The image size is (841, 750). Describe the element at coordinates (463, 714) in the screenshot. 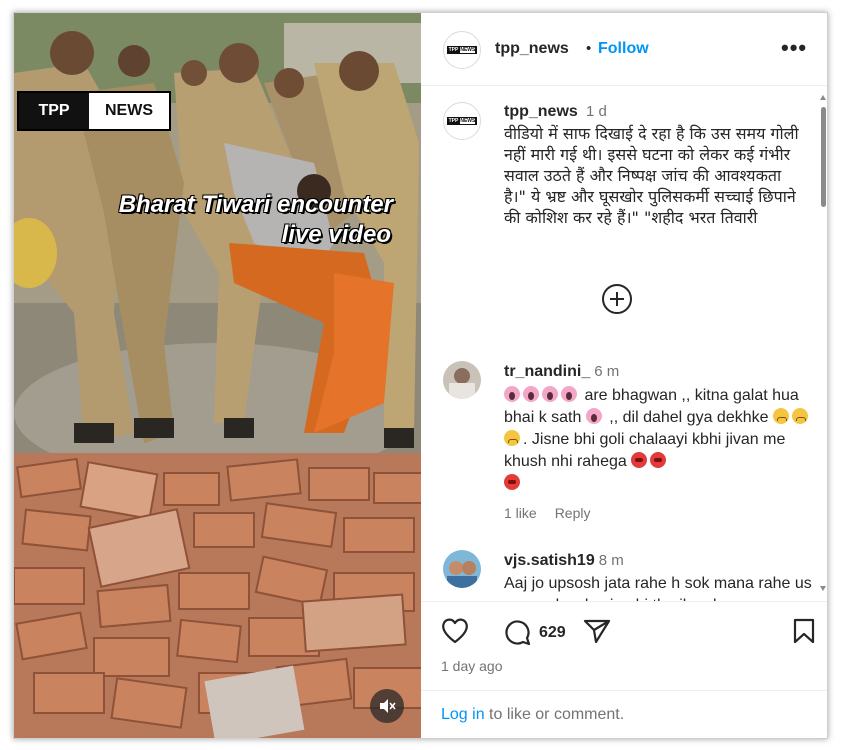

I see `login-link: Log in` at that location.